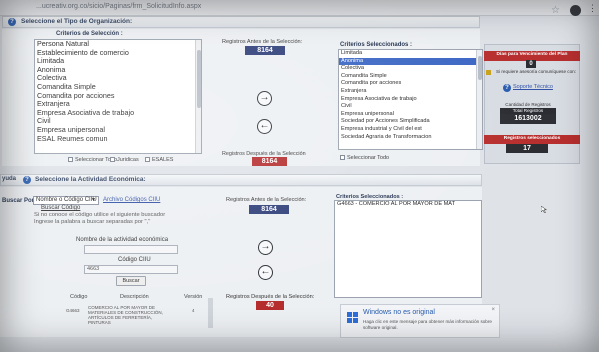  Describe the element at coordinates (266, 200) in the screenshot. I see `activity-before-label: Registros Antes de la Selección:` at that location.